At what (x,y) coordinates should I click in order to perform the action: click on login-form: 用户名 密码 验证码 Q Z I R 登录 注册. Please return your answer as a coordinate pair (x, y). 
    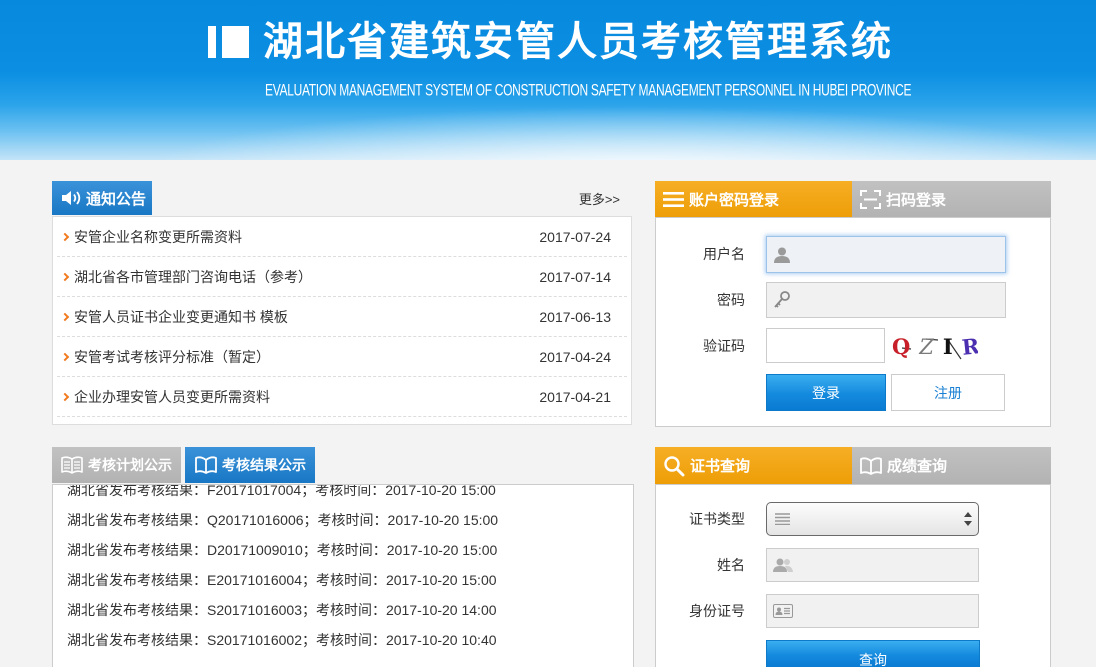
    Looking at the image, I should click on (853, 322).